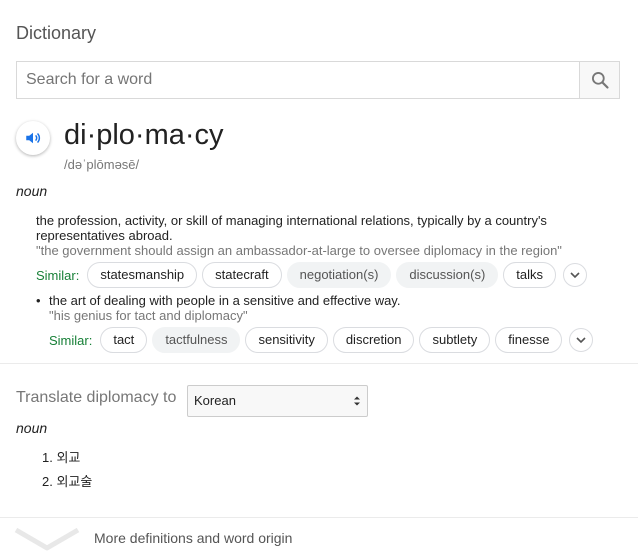  I want to click on similar-chip: sensitivity, so click(286, 340).